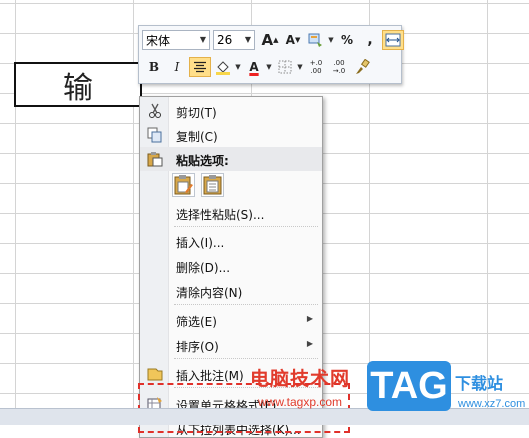  Describe the element at coordinates (212, 185) in the screenshot. I see `paste-option-values-icon` at that location.